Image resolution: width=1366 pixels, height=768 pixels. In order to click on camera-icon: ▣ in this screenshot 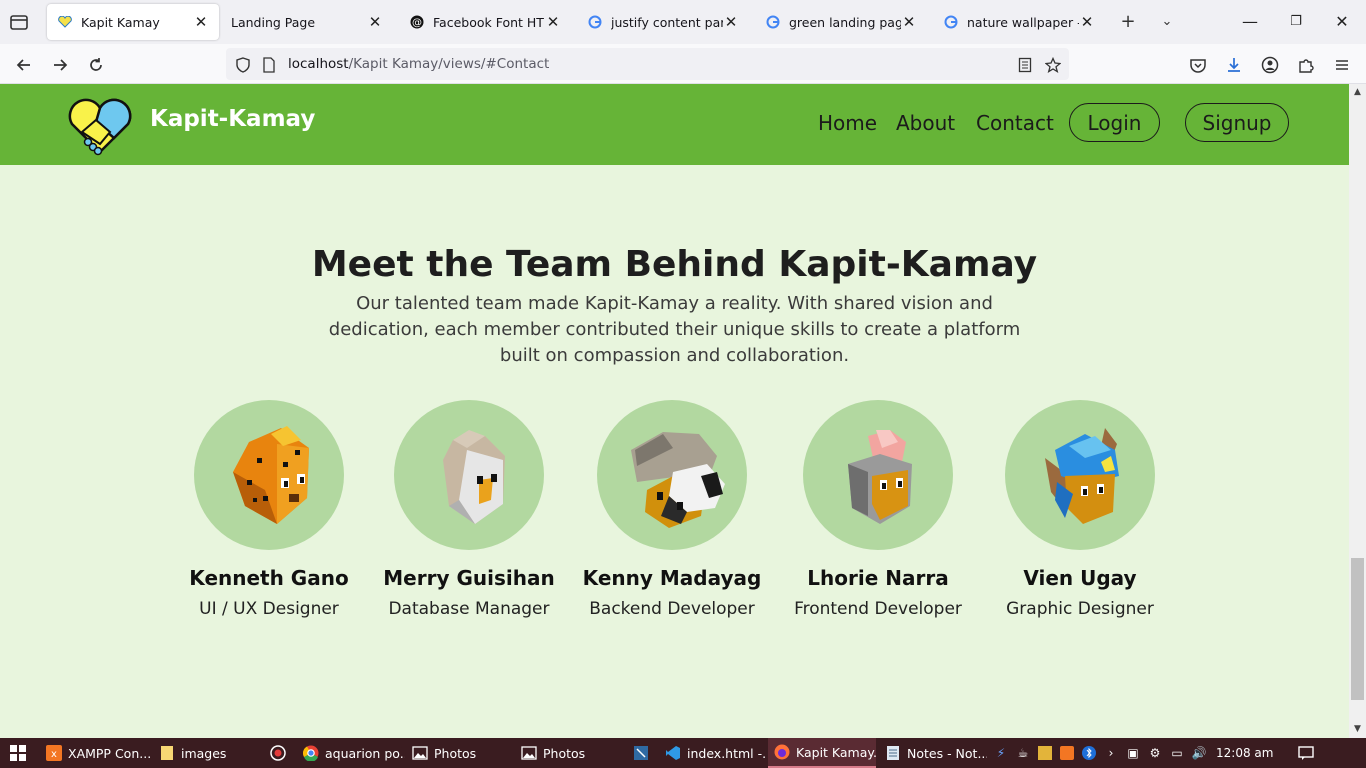, I will do `click(1133, 753)`.